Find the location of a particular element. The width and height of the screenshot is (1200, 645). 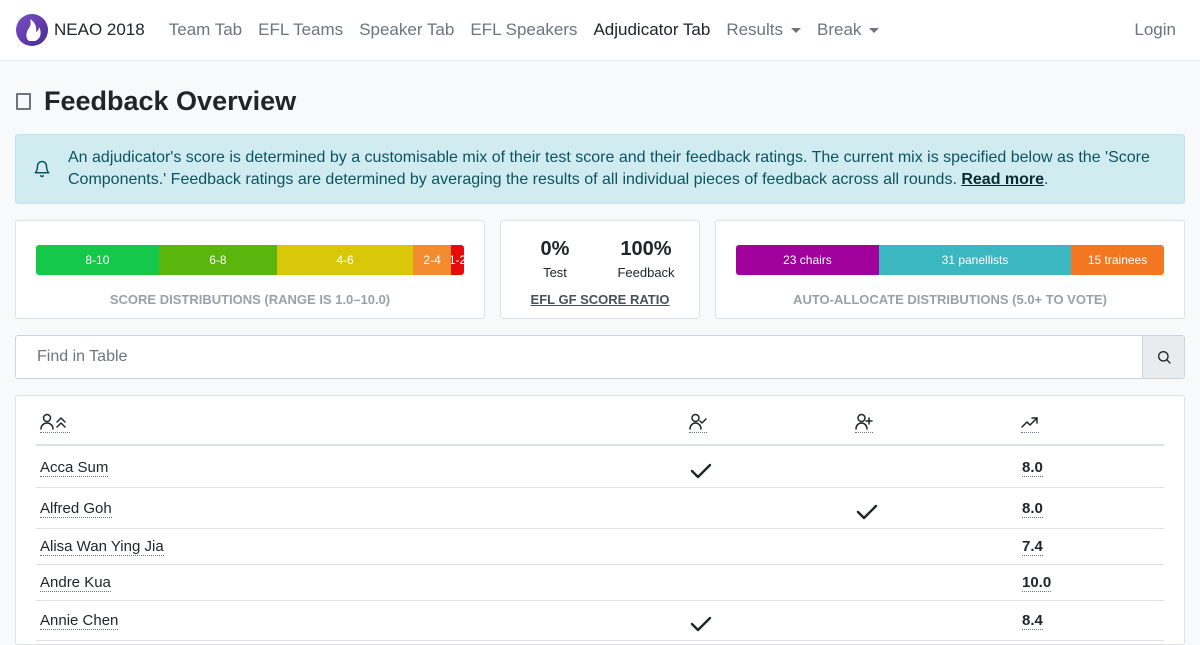

person-check-icon is located at coordinates (698, 423).